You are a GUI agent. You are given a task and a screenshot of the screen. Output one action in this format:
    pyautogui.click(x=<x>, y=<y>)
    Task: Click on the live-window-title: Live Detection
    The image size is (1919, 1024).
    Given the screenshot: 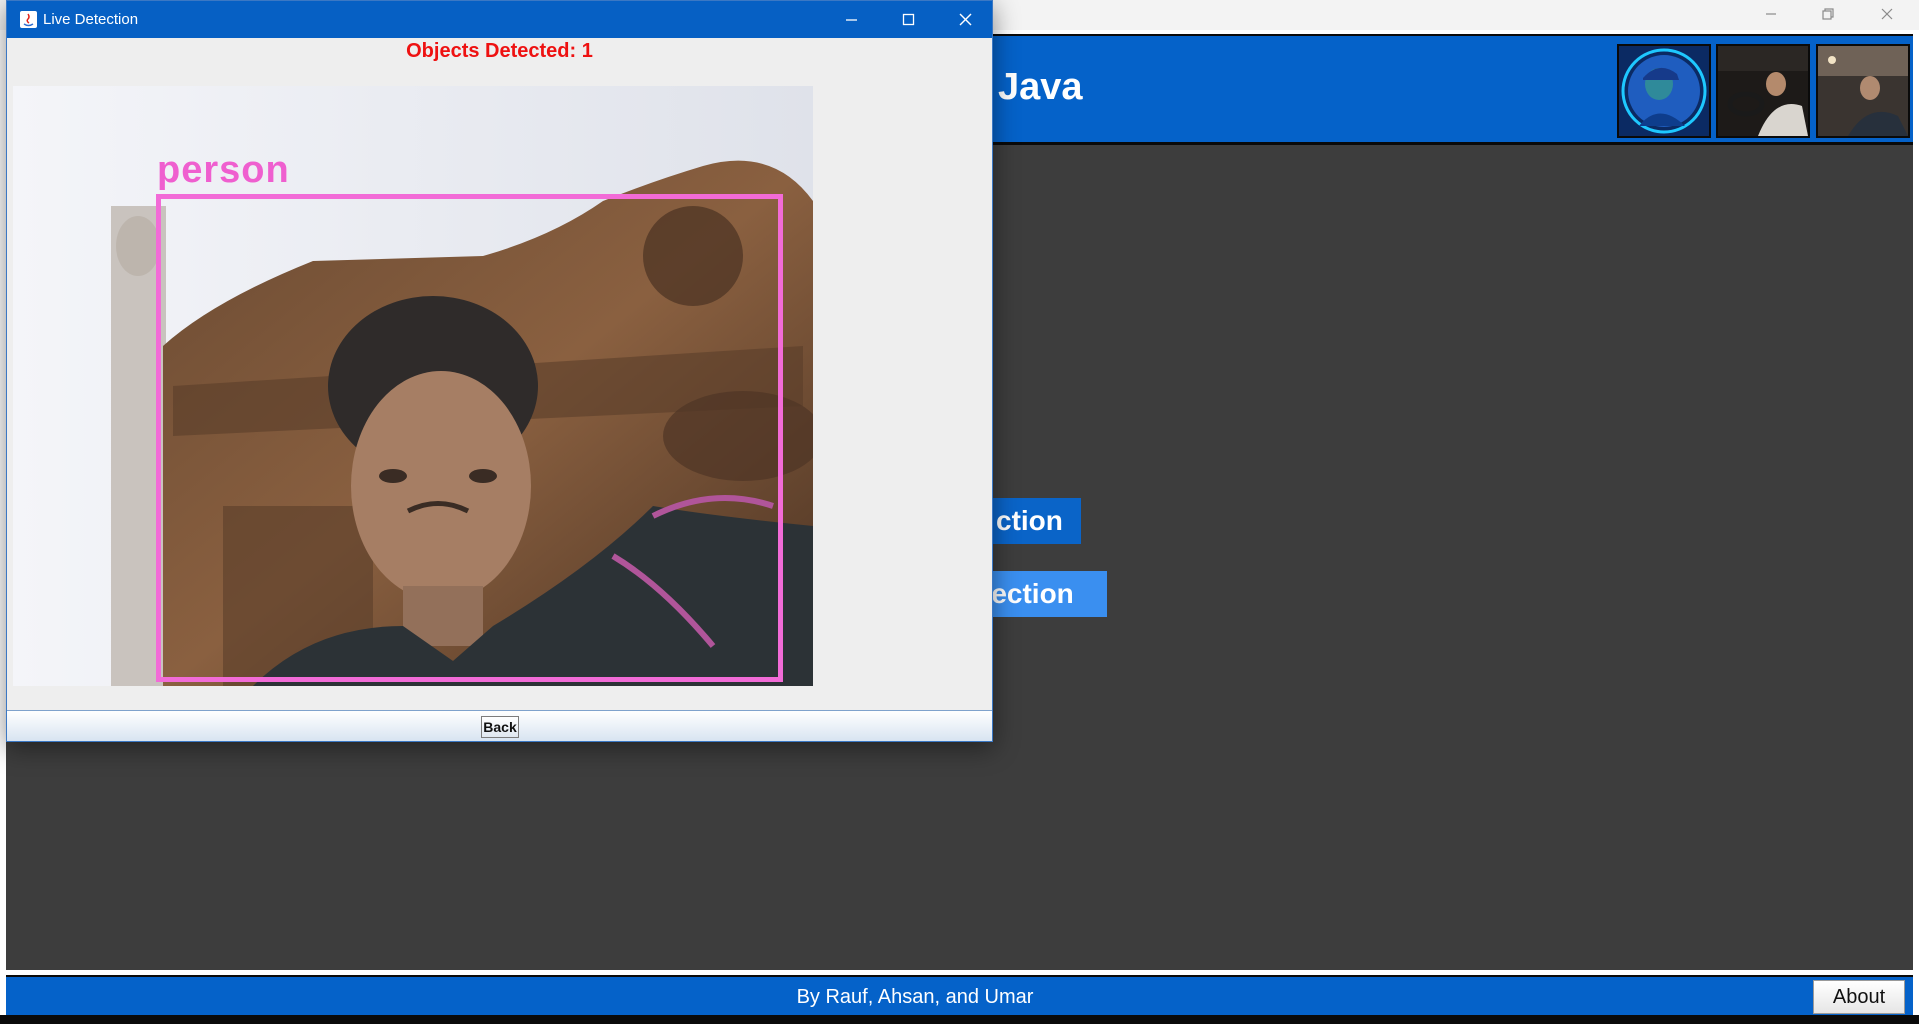 What is the action you would take?
    pyautogui.click(x=91, y=19)
    